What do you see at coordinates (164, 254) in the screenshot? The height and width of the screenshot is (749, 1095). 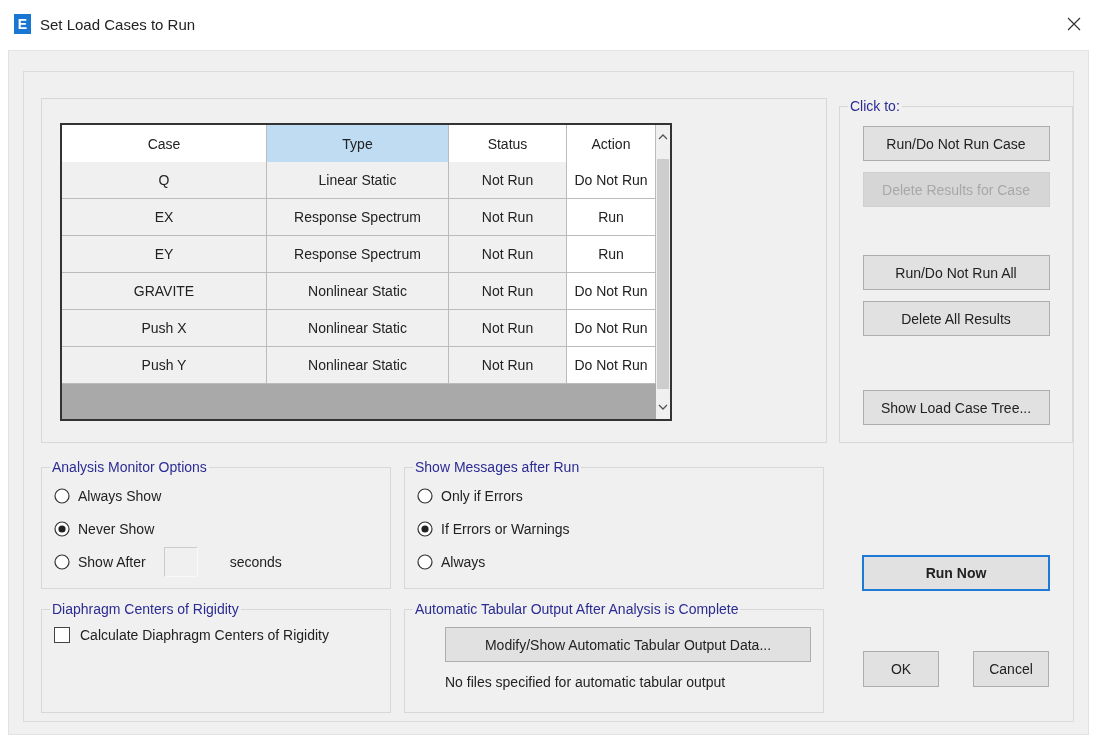 I see `table-cell: EY` at bounding box center [164, 254].